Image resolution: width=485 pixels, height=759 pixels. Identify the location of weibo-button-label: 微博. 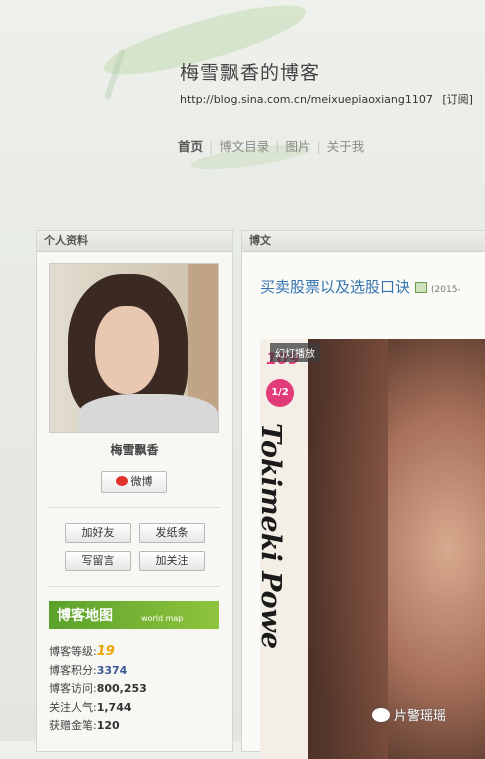
(141, 481).